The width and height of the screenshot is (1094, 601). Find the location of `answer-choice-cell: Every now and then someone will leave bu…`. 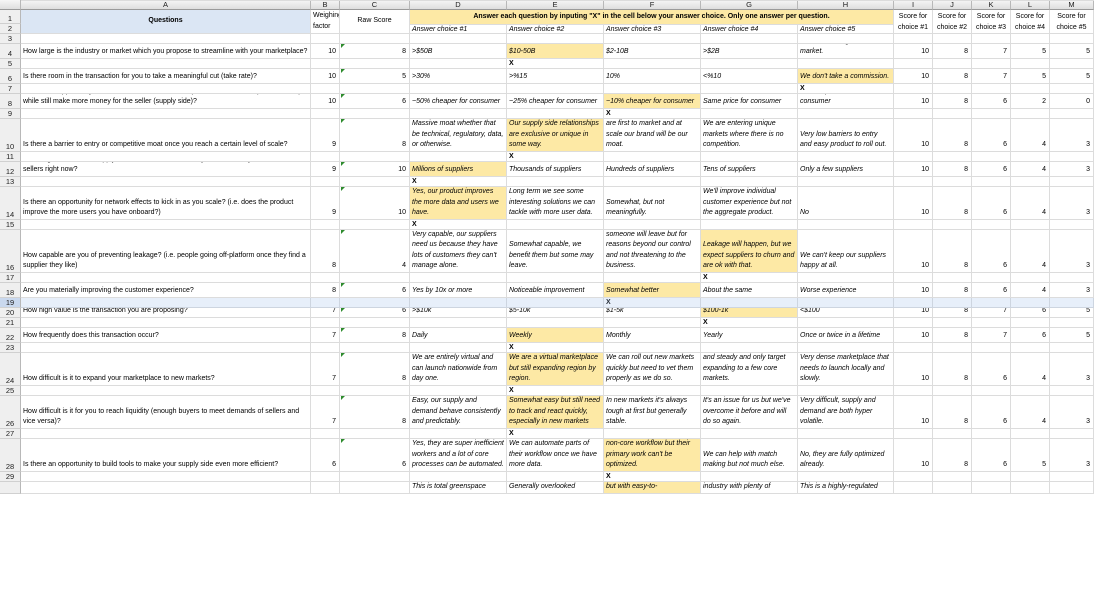

answer-choice-cell: Every now and then someone will leave bu… is located at coordinates (652, 251).